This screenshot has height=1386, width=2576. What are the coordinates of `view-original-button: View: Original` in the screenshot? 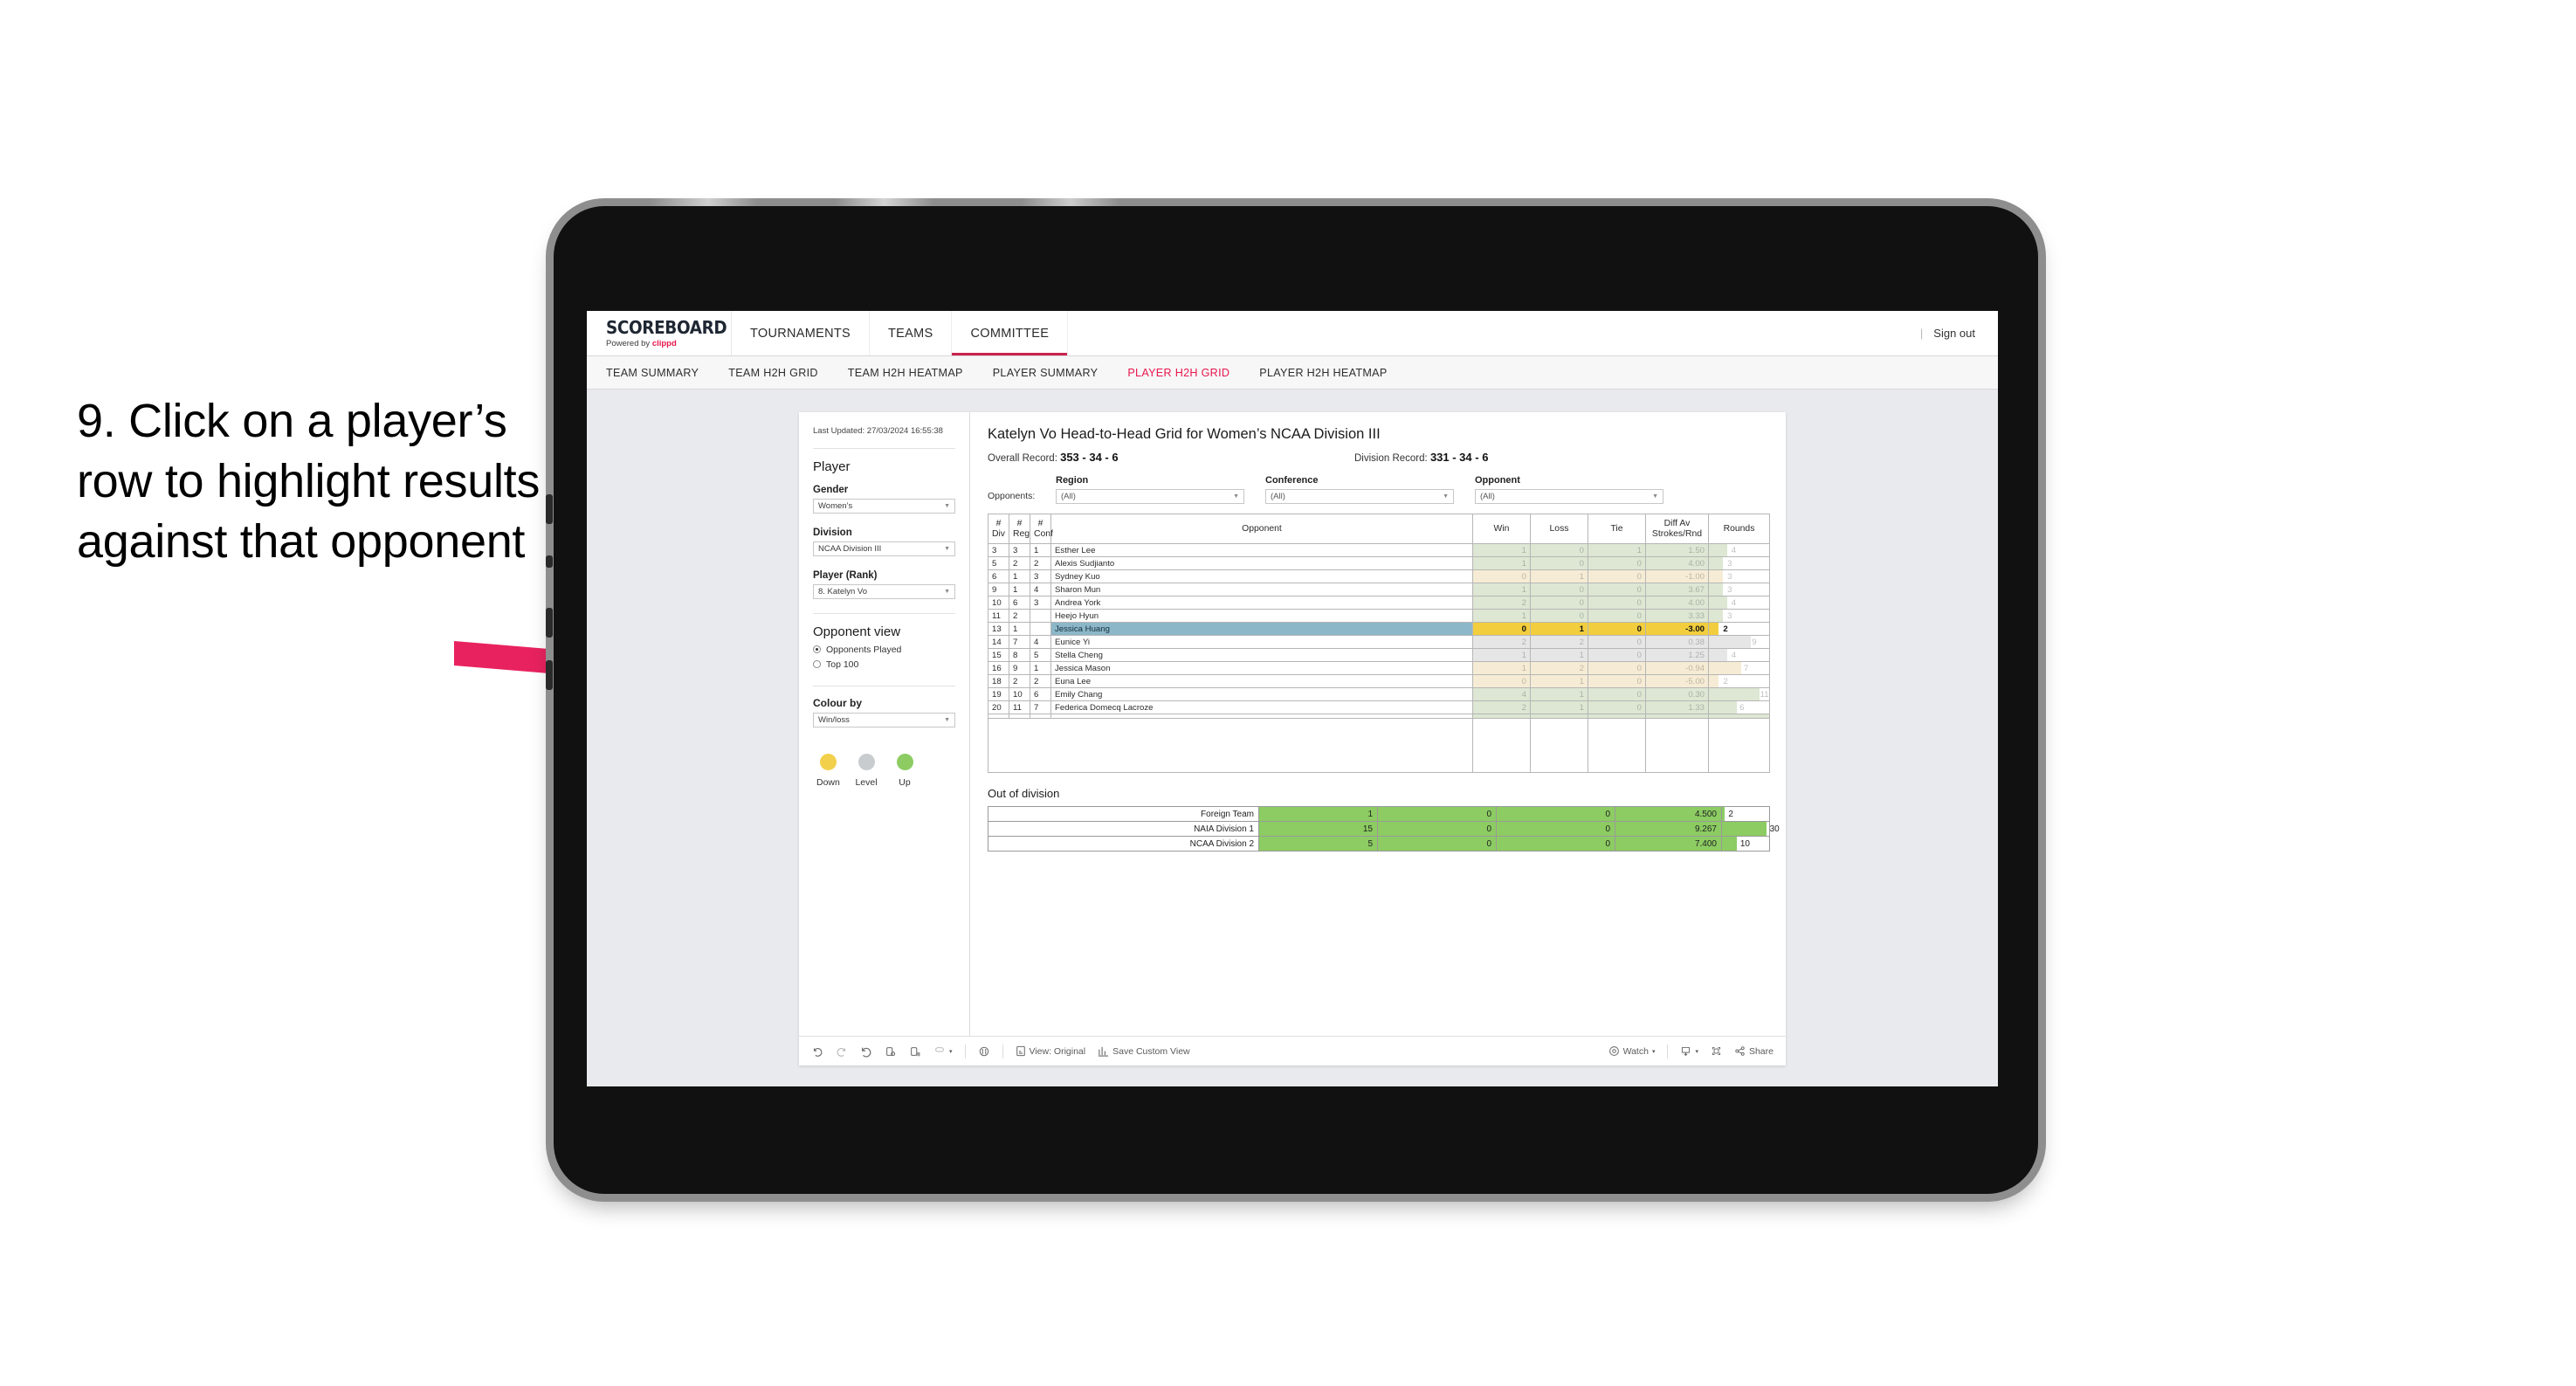 It's located at (1050, 1051).